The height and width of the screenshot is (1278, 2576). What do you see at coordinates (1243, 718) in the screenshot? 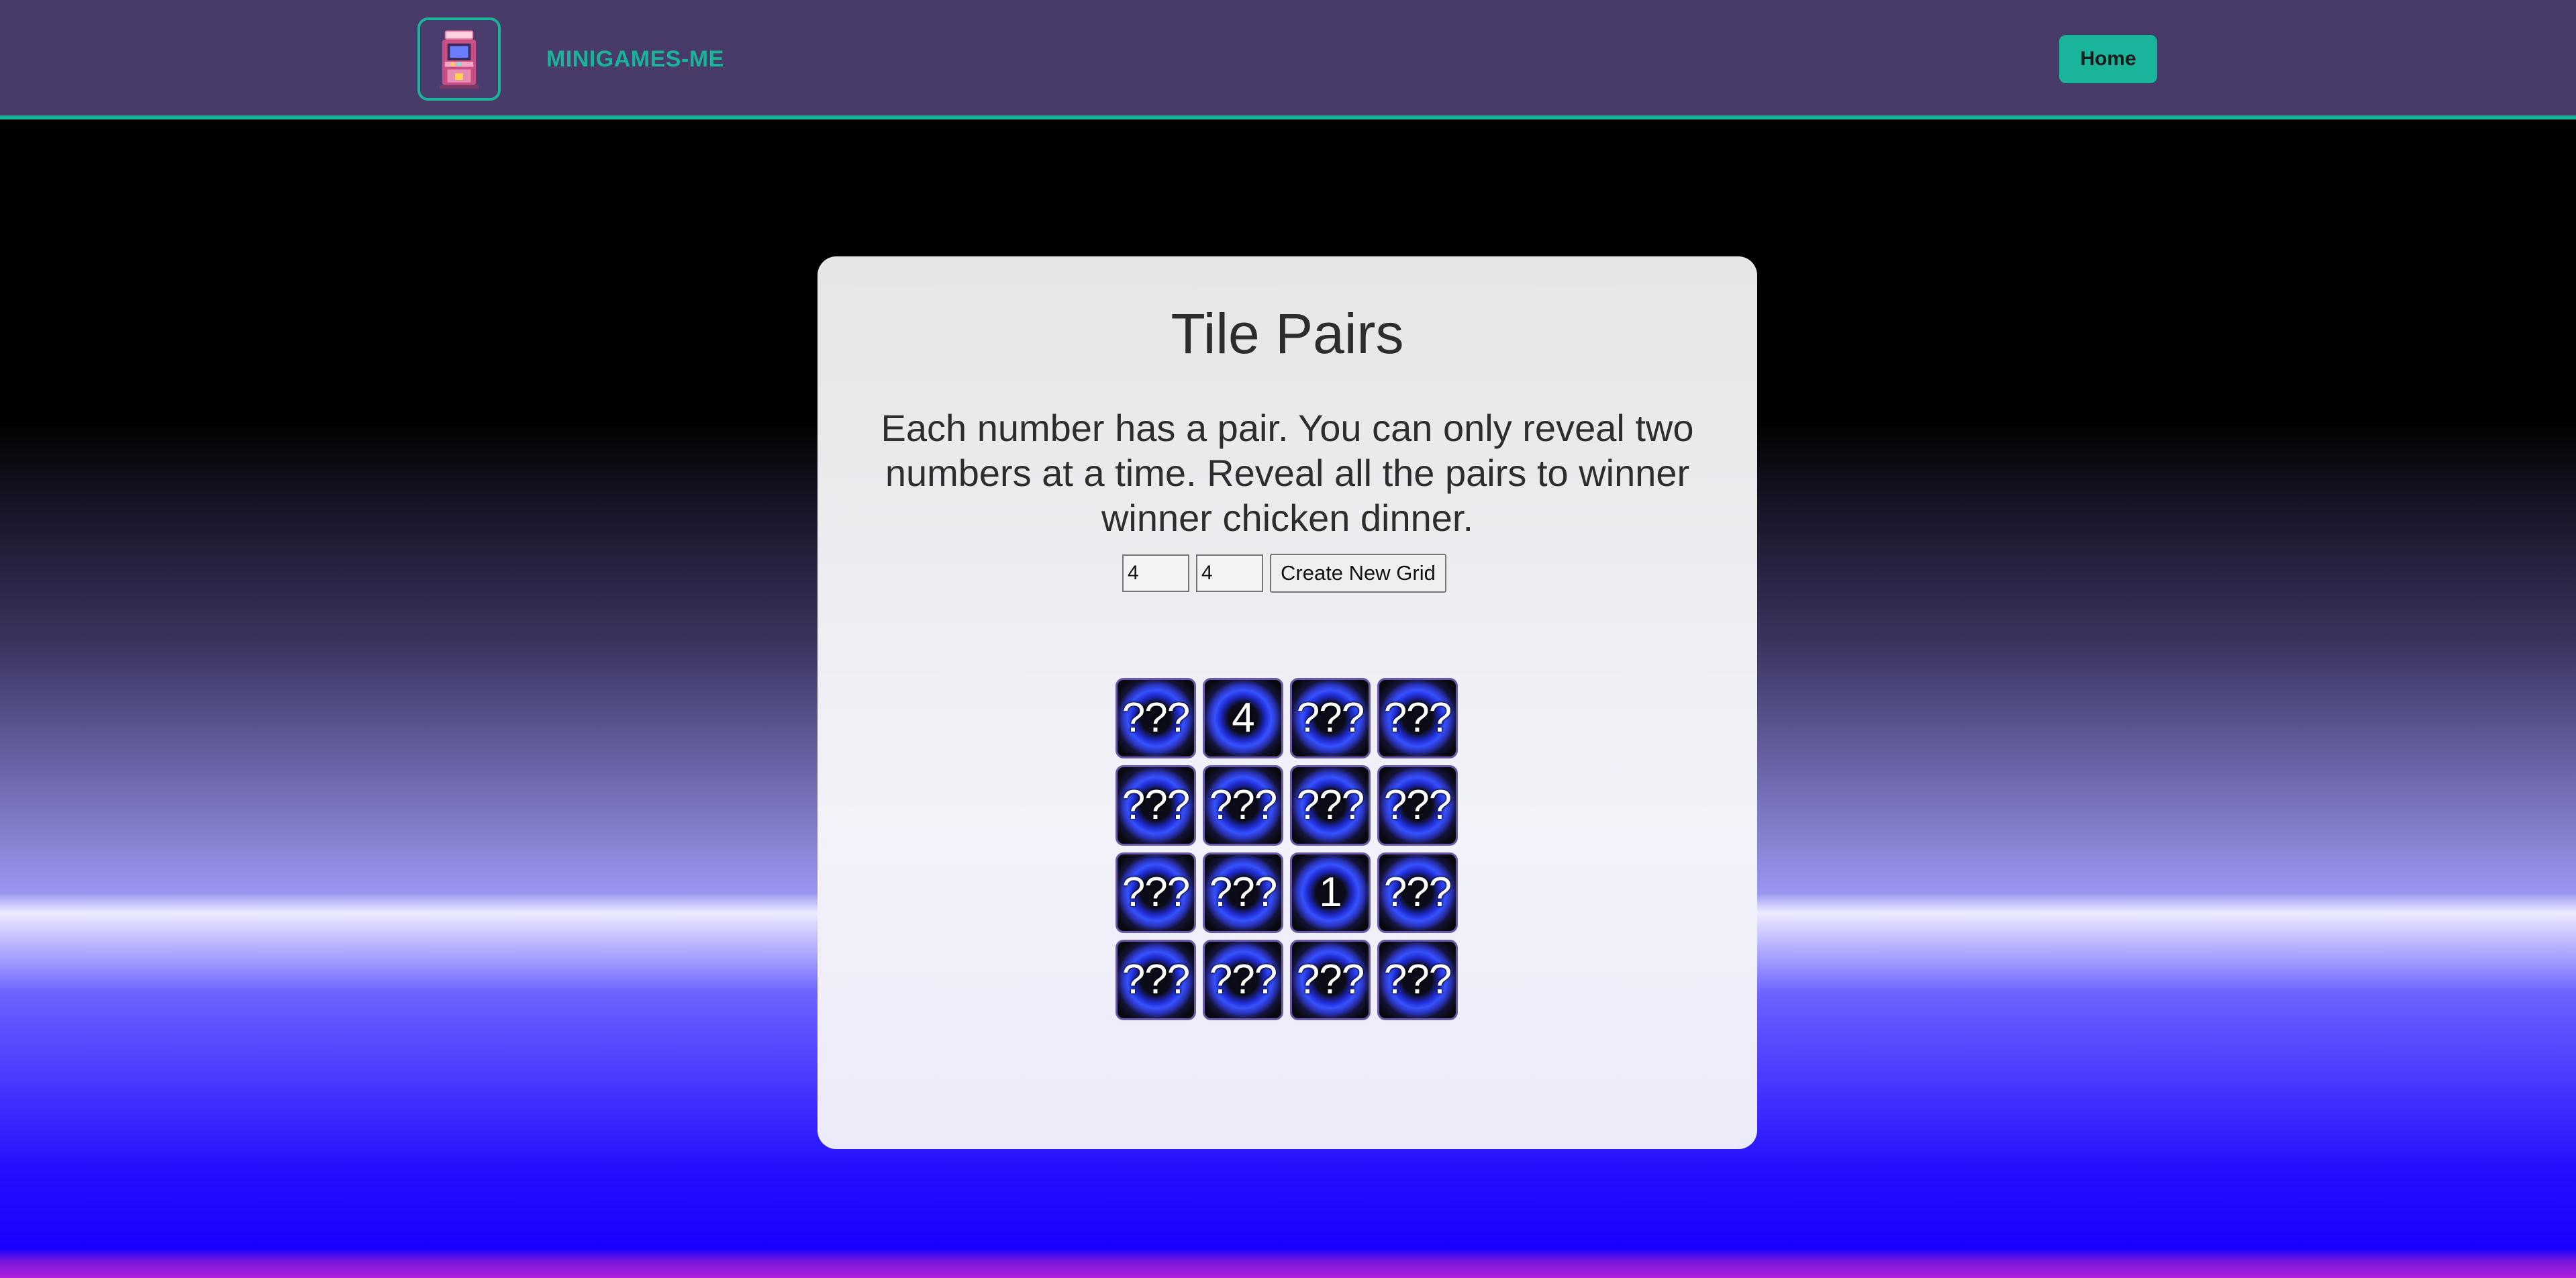
I see `tile: 4` at bounding box center [1243, 718].